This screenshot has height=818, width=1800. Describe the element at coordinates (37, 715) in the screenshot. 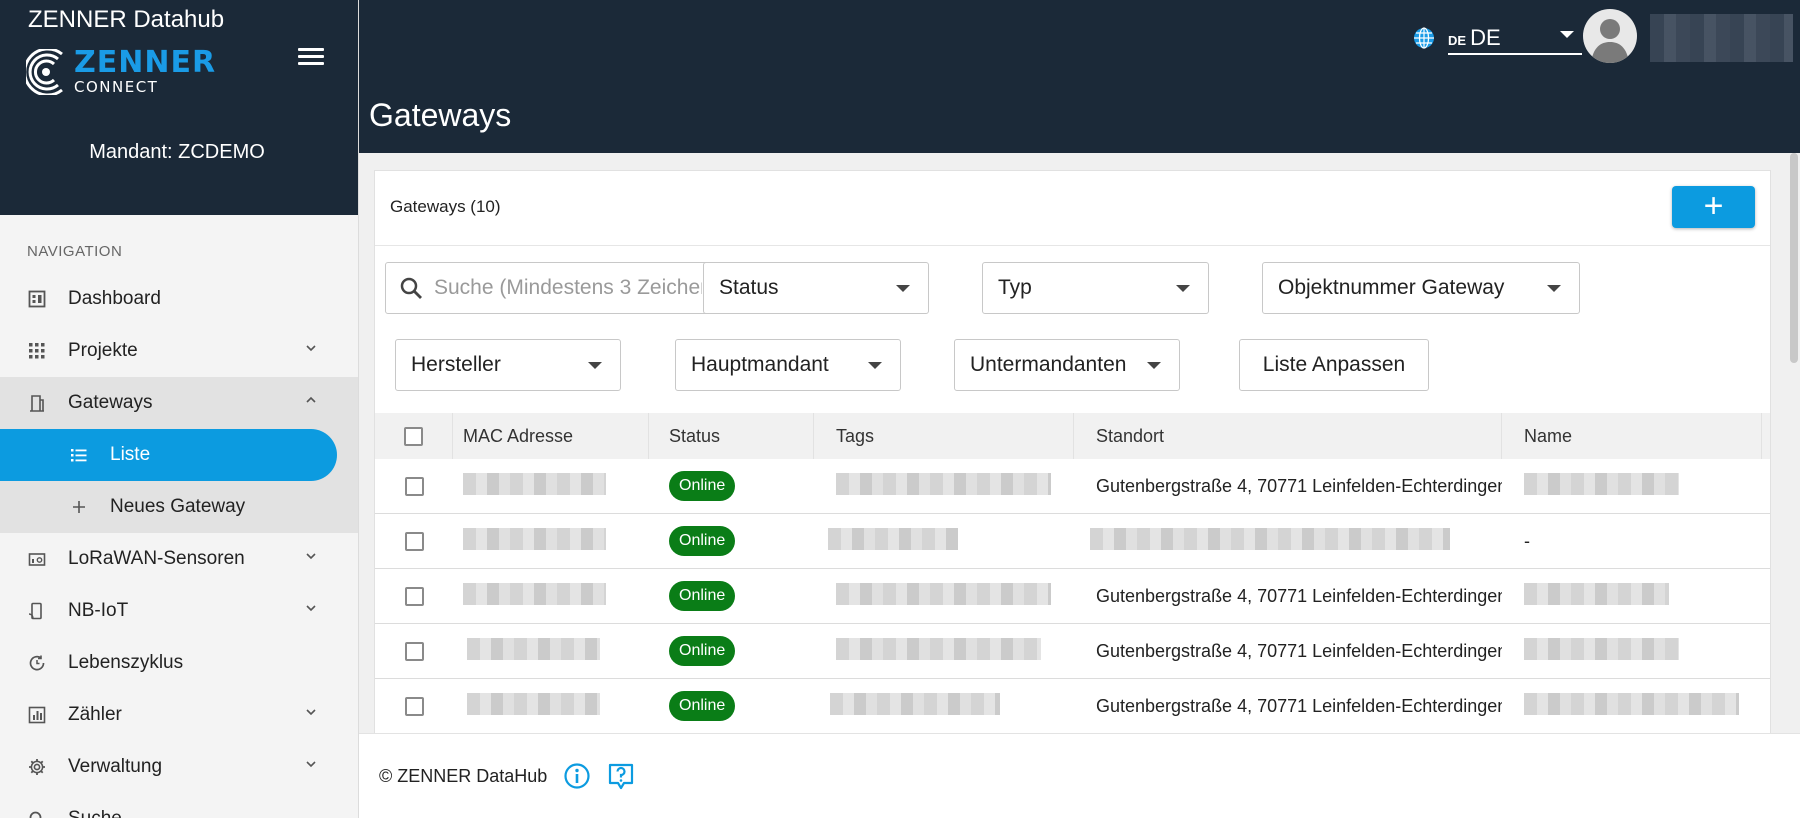

I see `meter-chart-icon` at that location.